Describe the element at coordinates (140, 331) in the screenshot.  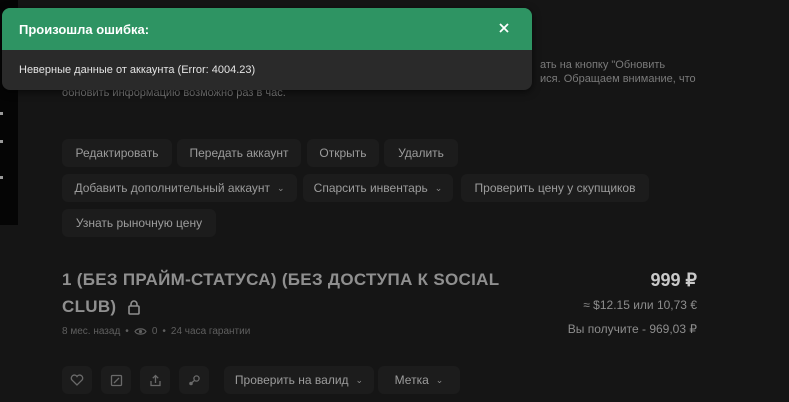
I see `eye-icon` at that location.